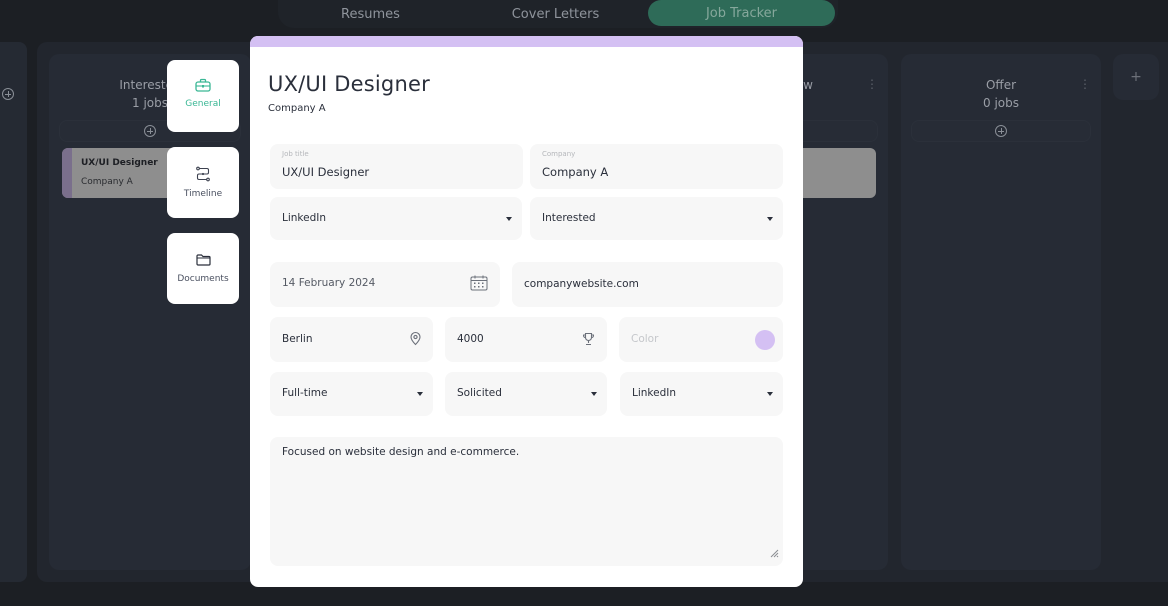  What do you see at coordinates (588, 339) in the screenshot?
I see `trophy-icon` at bounding box center [588, 339].